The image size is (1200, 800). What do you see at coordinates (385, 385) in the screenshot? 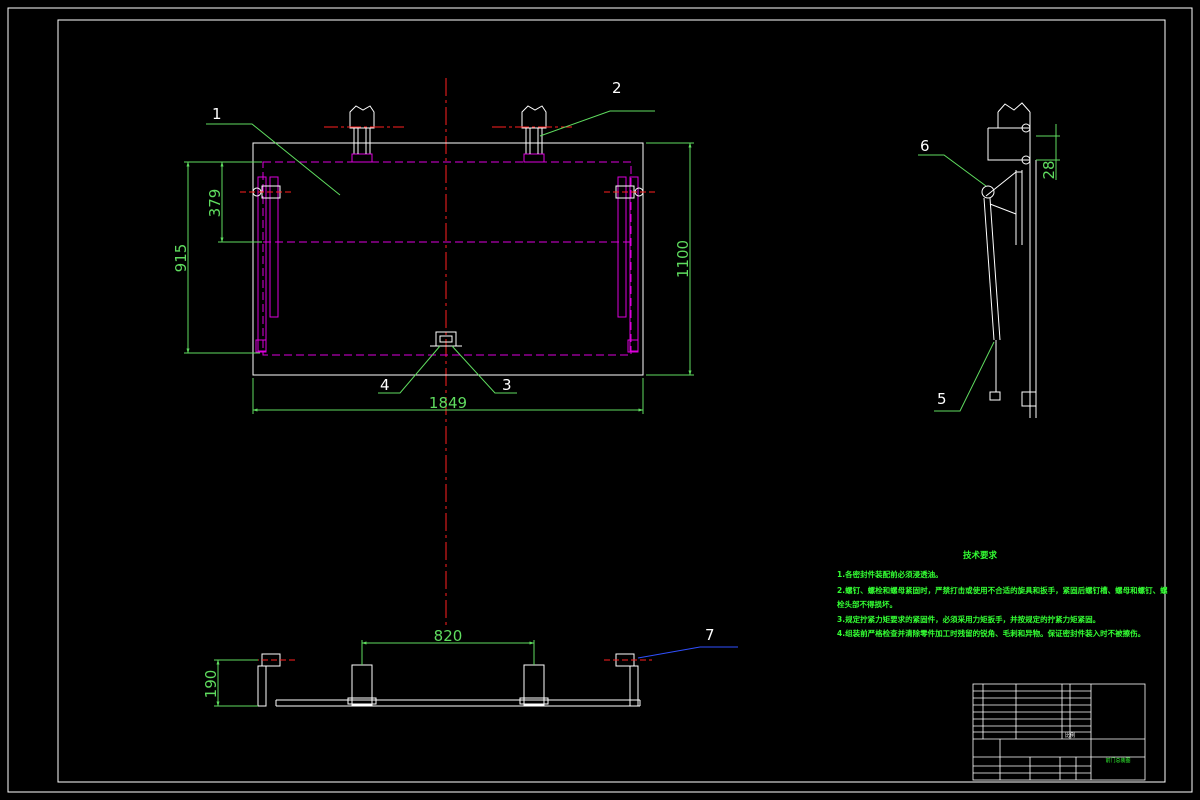
I see `part-label-4: 4` at bounding box center [385, 385].